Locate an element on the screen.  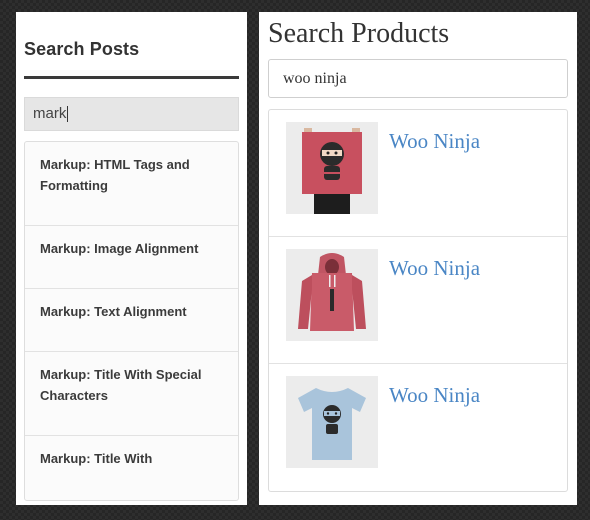
post-result-item: Markup: Text Alignment is located at coordinates (131, 320).